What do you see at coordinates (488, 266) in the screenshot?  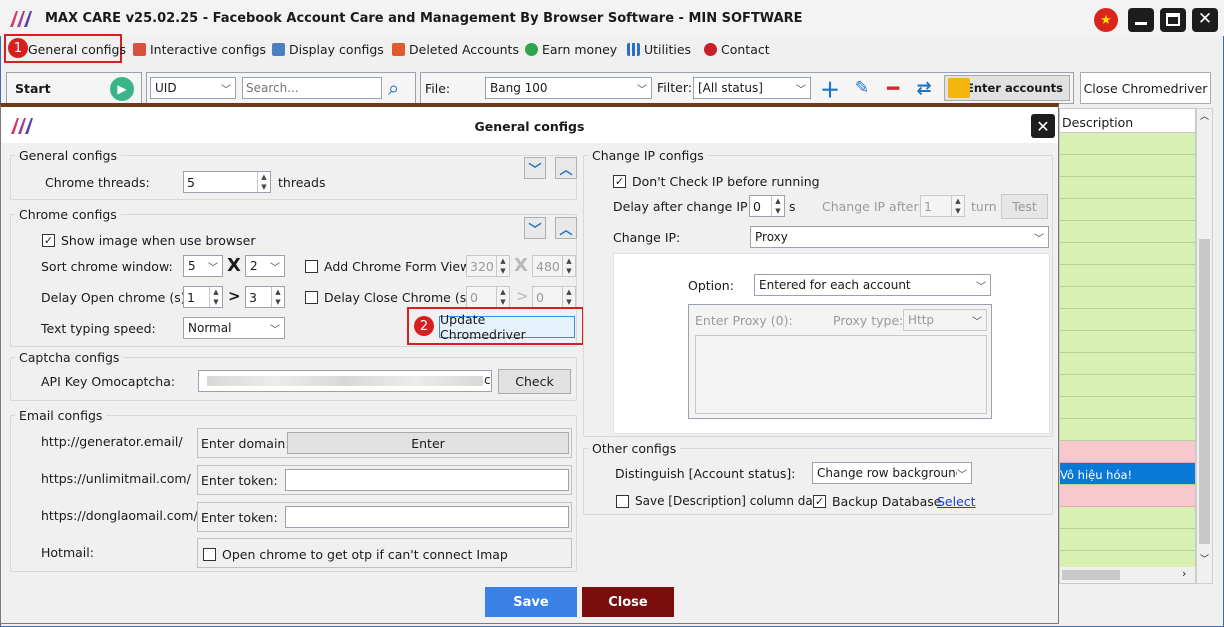 I see `form-width-stepper: 320 ▲ ▼` at bounding box center [488, 266].